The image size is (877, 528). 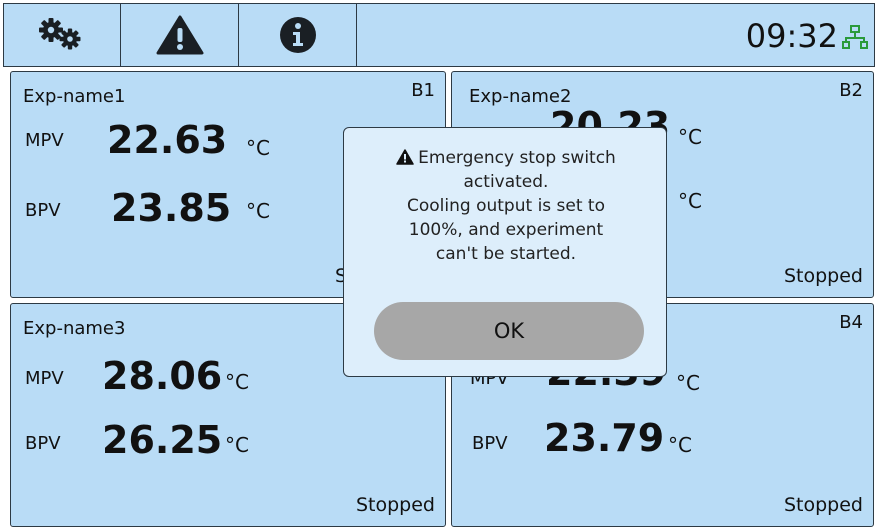 I want to click on clock: 09:32, so click(x=791, y=36).